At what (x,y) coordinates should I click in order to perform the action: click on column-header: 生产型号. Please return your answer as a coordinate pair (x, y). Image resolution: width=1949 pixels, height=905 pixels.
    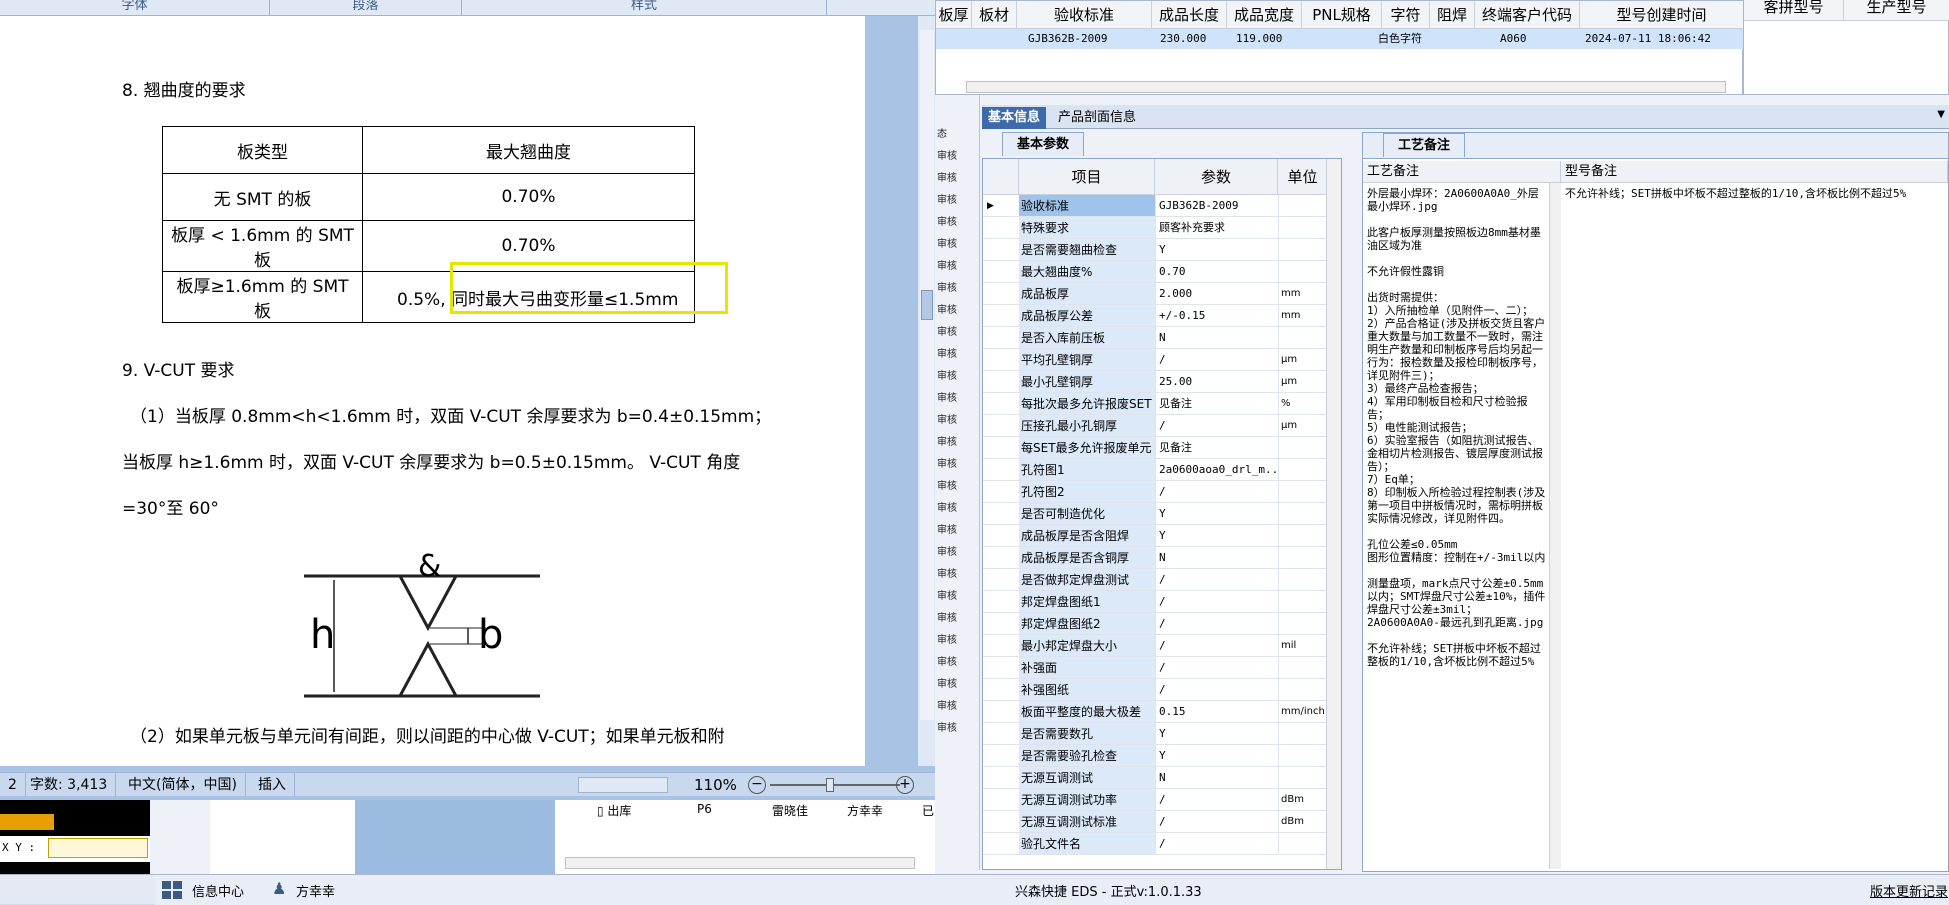
    Looking at the image, I should click on (1896, 10).